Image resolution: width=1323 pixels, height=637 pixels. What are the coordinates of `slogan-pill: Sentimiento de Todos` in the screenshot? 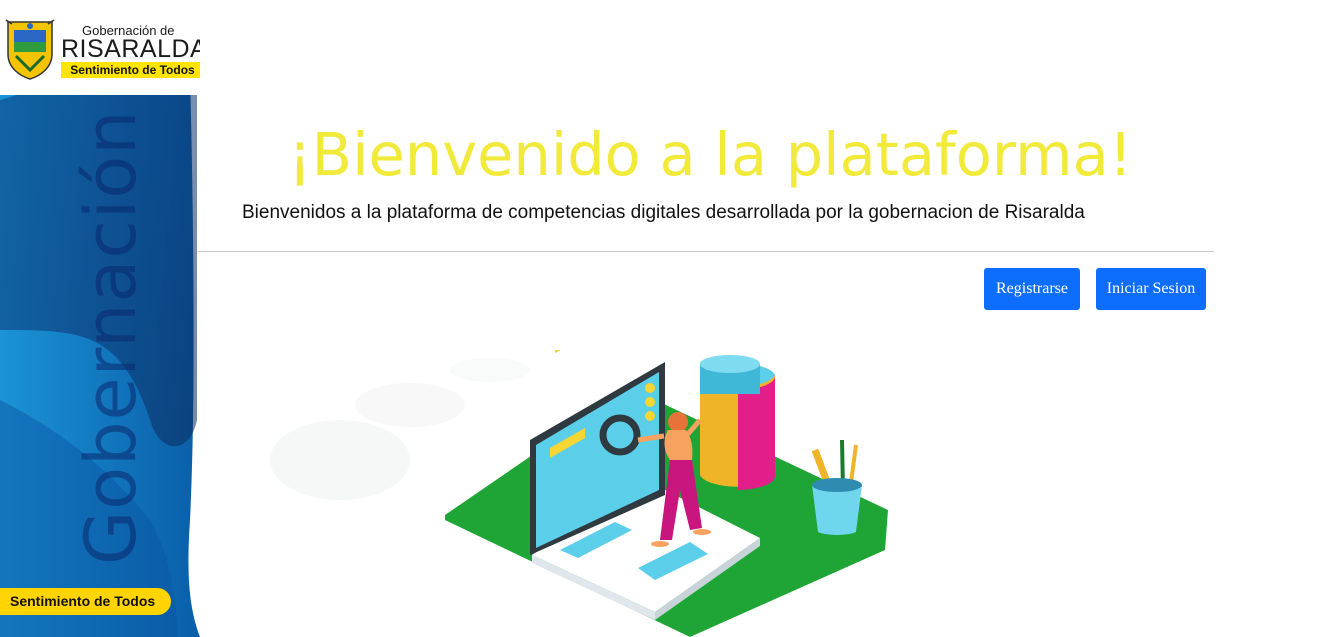 It's located at (85, 601).